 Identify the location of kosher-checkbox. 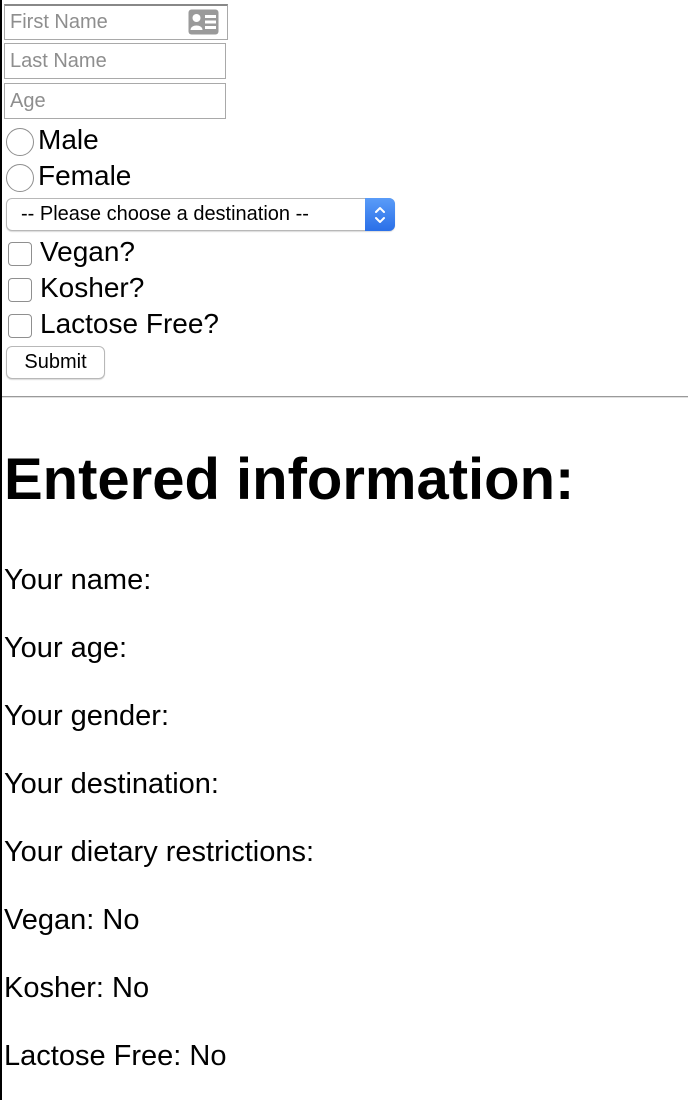
(20, 290).